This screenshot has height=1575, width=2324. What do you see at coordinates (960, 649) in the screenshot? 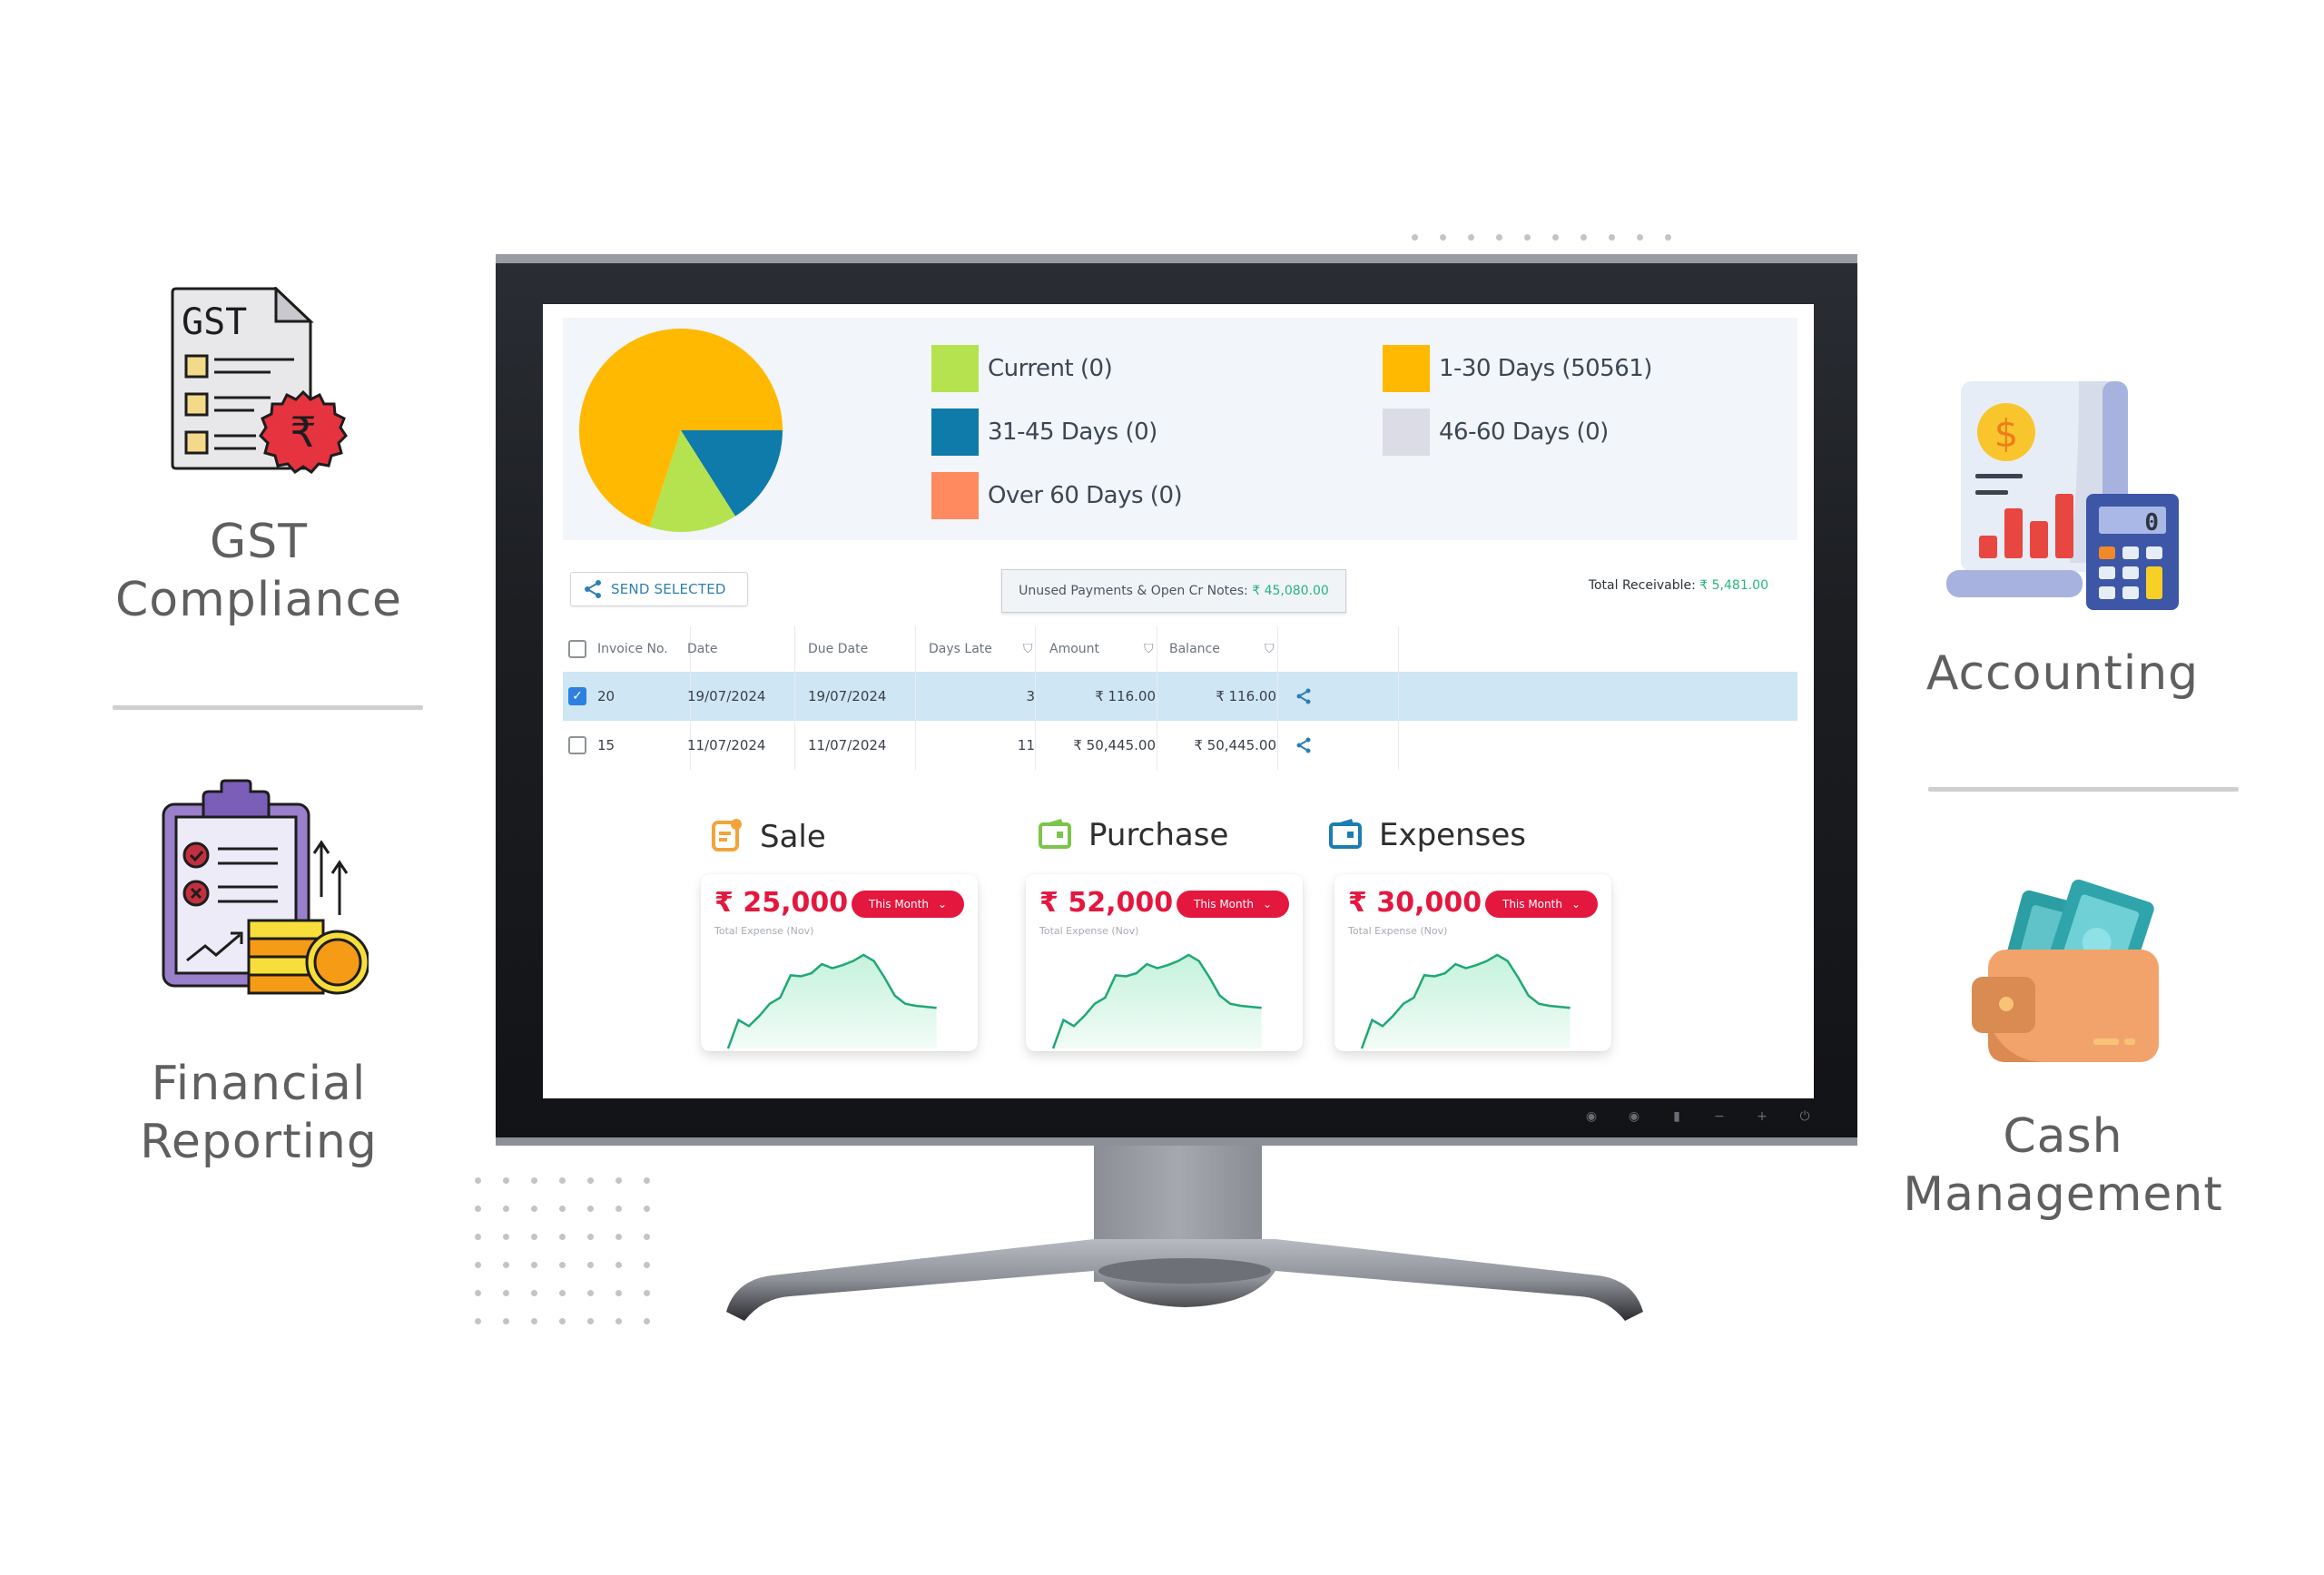
I see `header-days-late: Days Late` at bounding box center [960, 649].